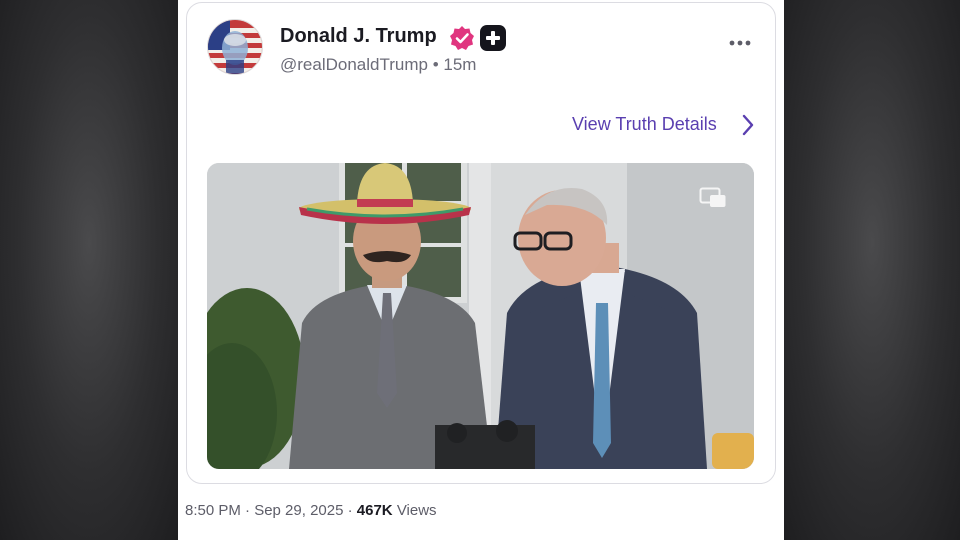  What do you see at coordinates (713, 198) in the screenshot?
I see `picture-in-picture-icon` at bounding box center [713, 198].